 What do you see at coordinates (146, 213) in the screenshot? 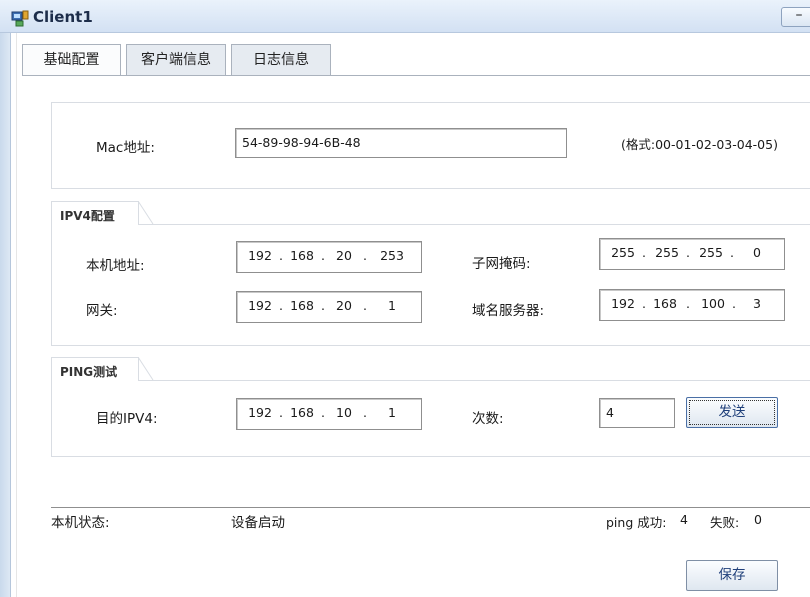
I see `ipv4-tab-slope` at bounding box center [146, 213].